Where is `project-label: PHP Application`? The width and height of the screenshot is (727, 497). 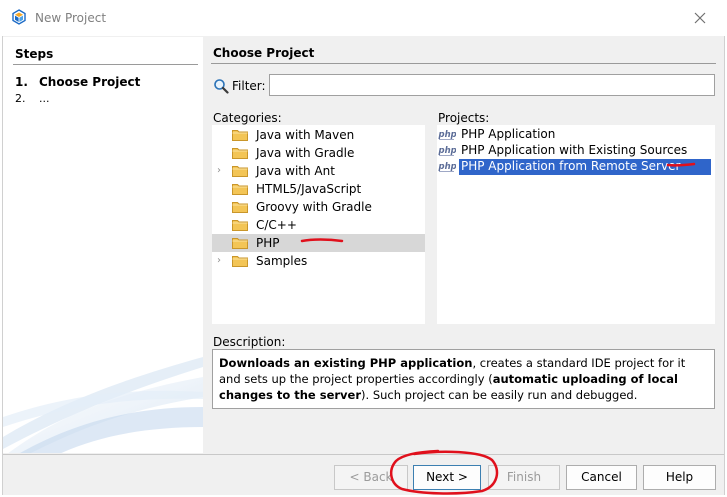 project-label: PHP Application is located at coordinates (508, 134).